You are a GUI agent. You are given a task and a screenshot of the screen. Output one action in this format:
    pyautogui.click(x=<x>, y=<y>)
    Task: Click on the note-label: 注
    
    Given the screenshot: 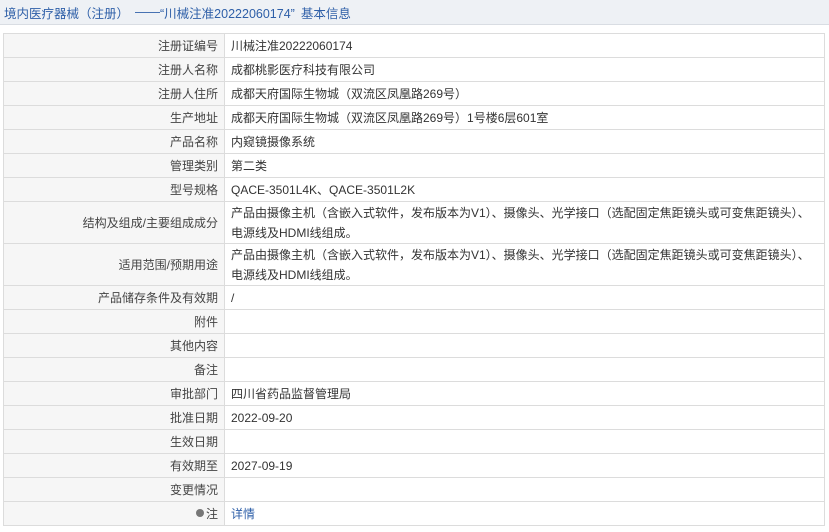 What is the action you would take?
    pyautogui.click(x=211, y=513)
    